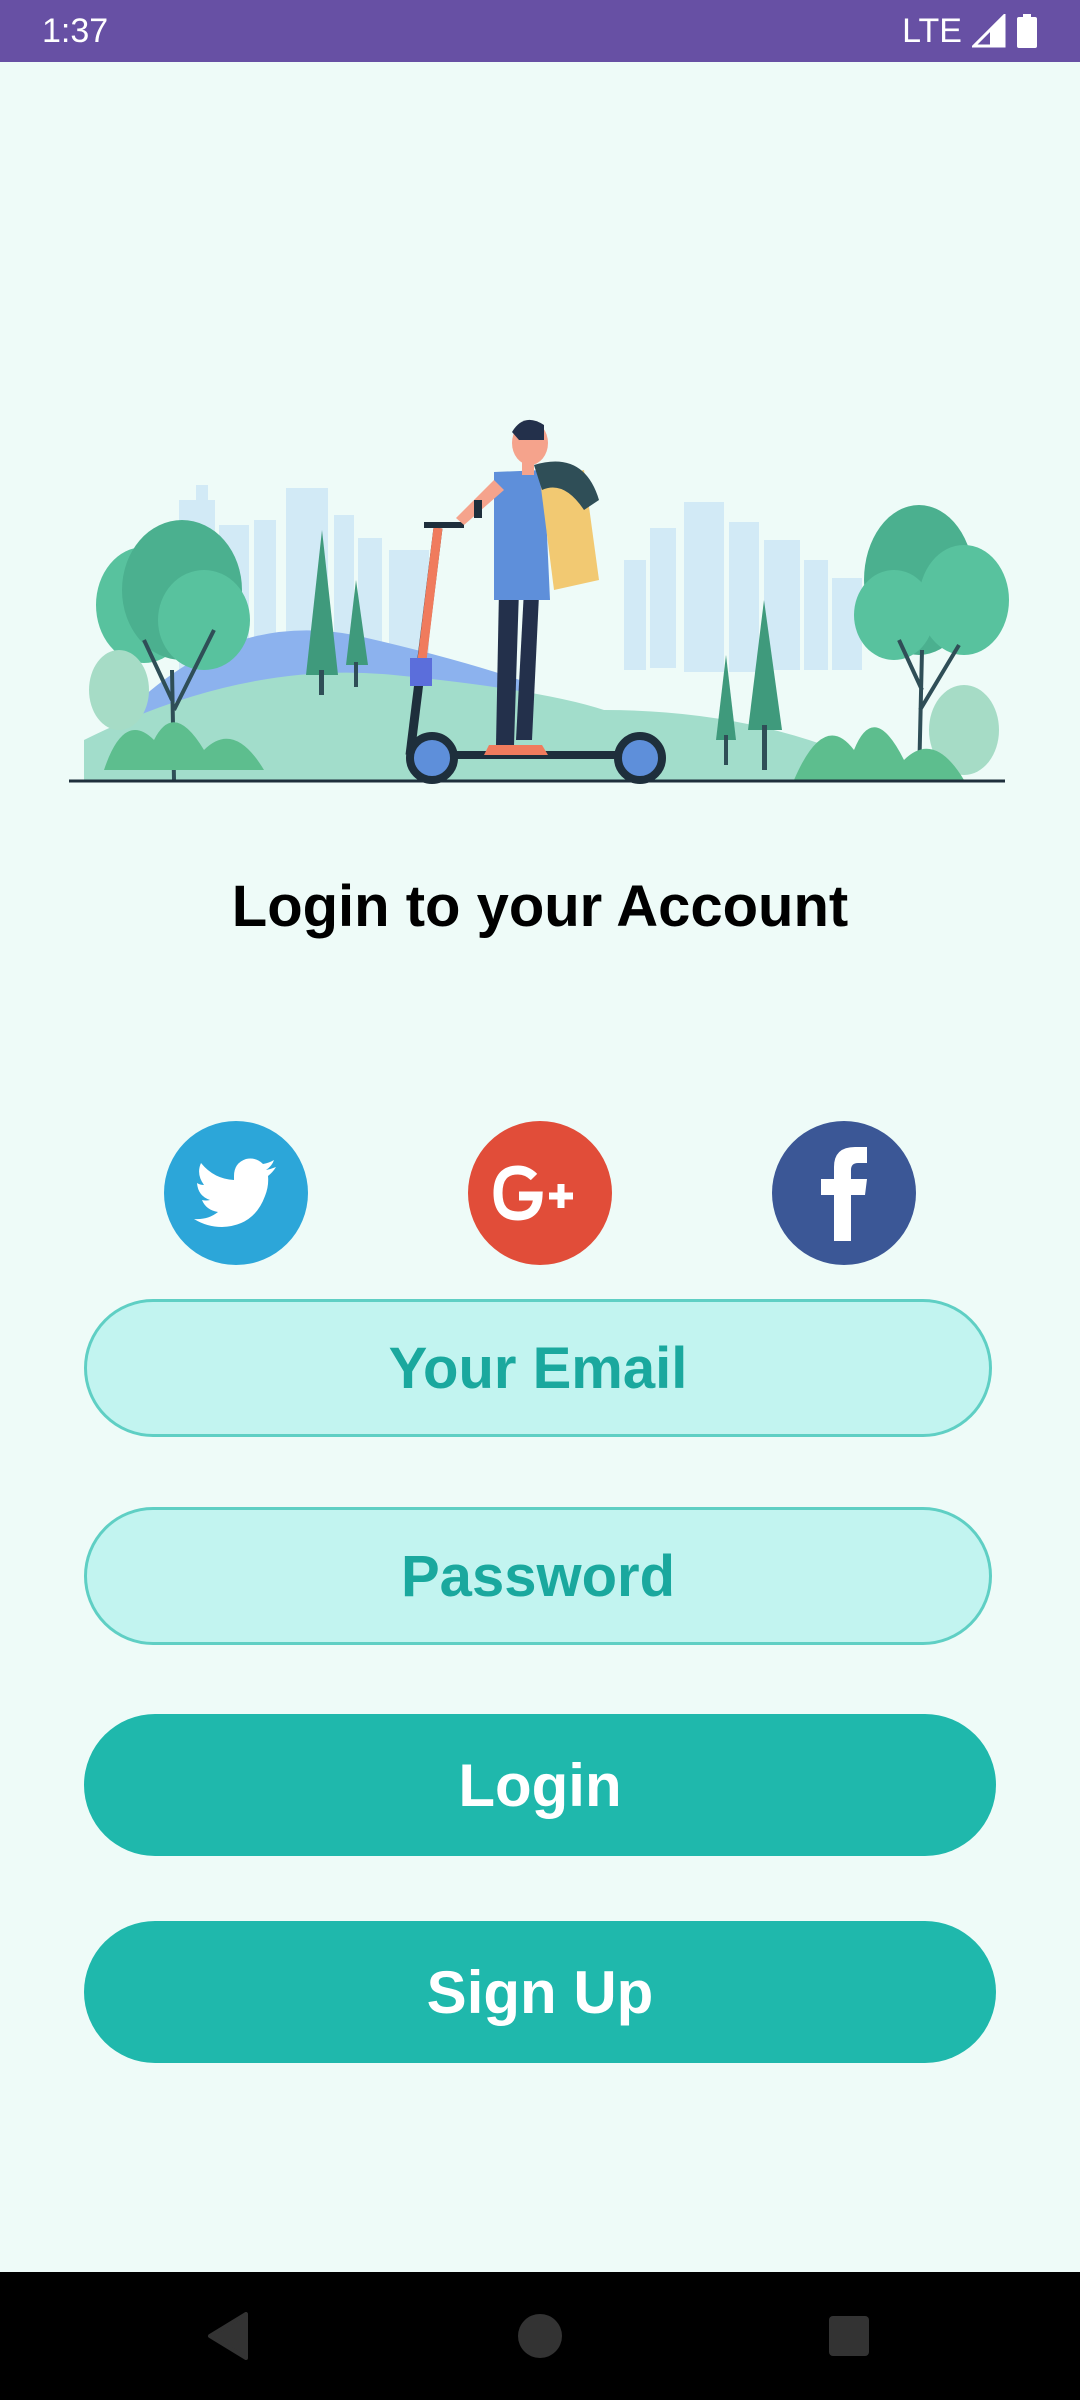 The image size is (1080, 2400). Describe the element at coordinates (540, 1992) in the screenshot. I see `signup-button: Sign Up` at that location.